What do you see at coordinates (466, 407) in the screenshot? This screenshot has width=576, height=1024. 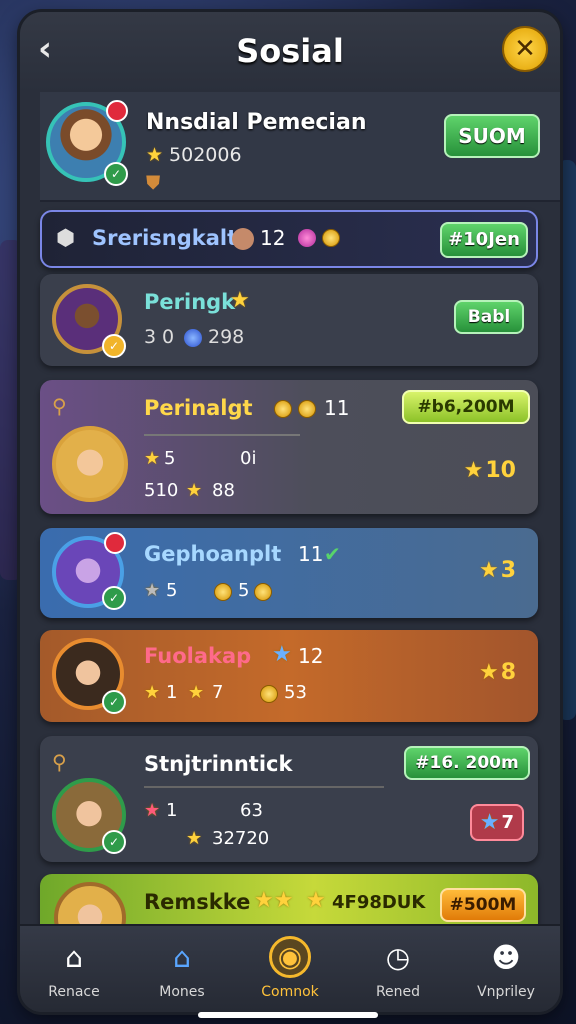 I see `row-value-button: #b6,200M` at bounding box center [466, 407].